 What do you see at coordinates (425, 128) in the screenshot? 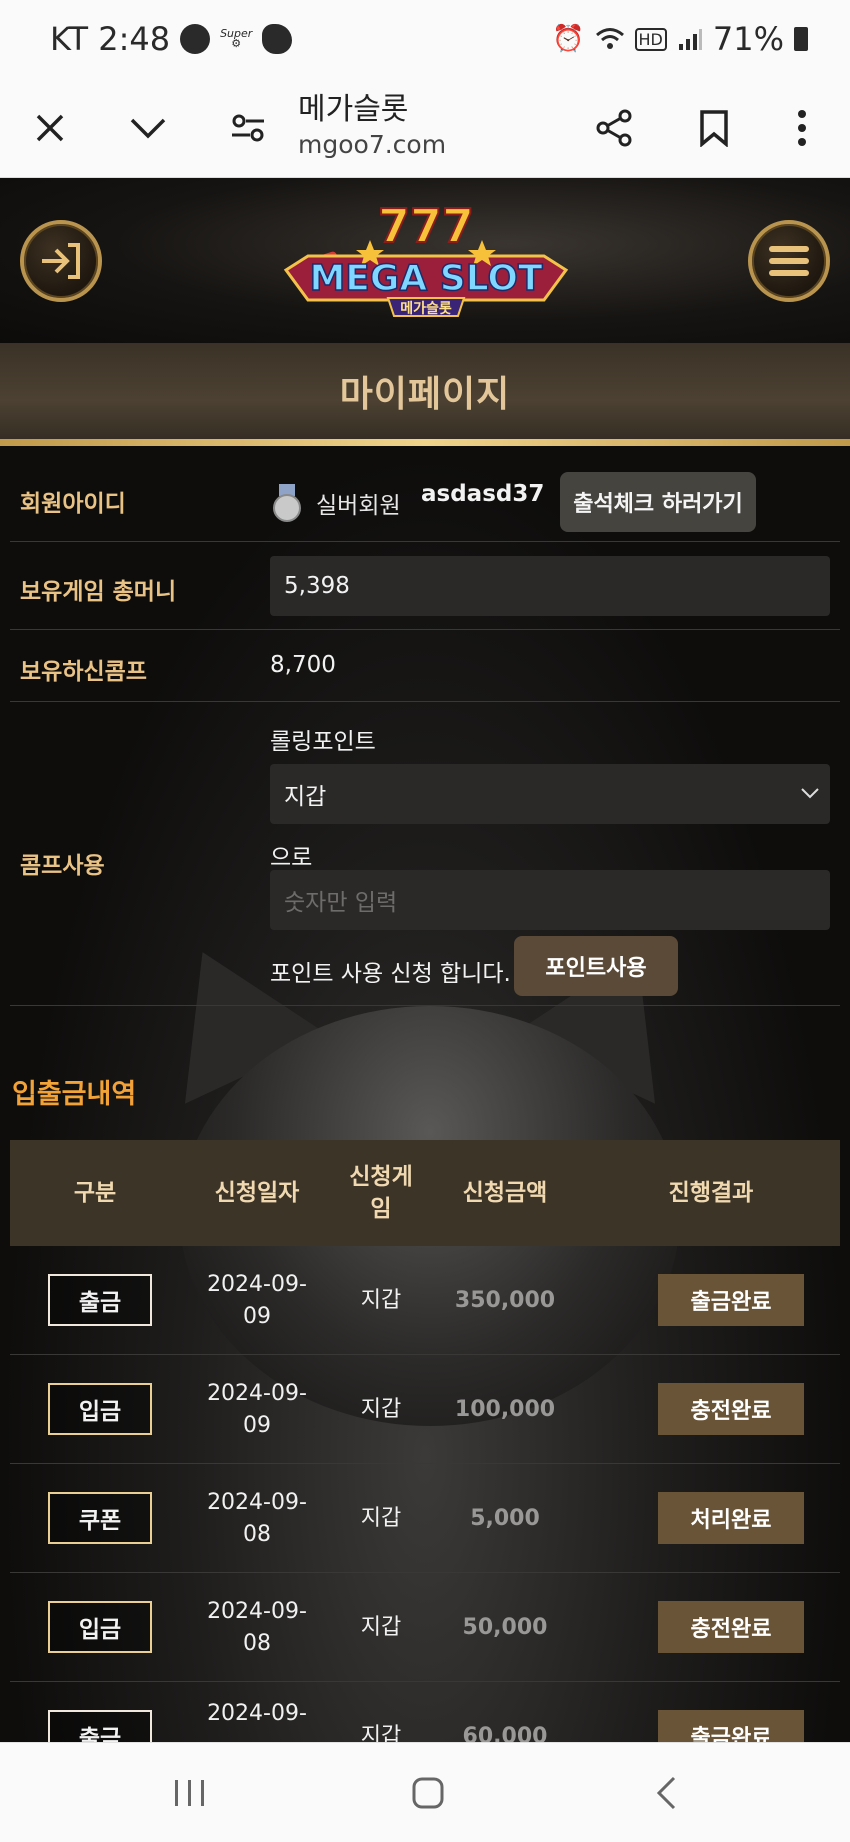
I see `browser-toolbar: 메가슬롯 mgoo7.com` at bounding box center [425, 128].